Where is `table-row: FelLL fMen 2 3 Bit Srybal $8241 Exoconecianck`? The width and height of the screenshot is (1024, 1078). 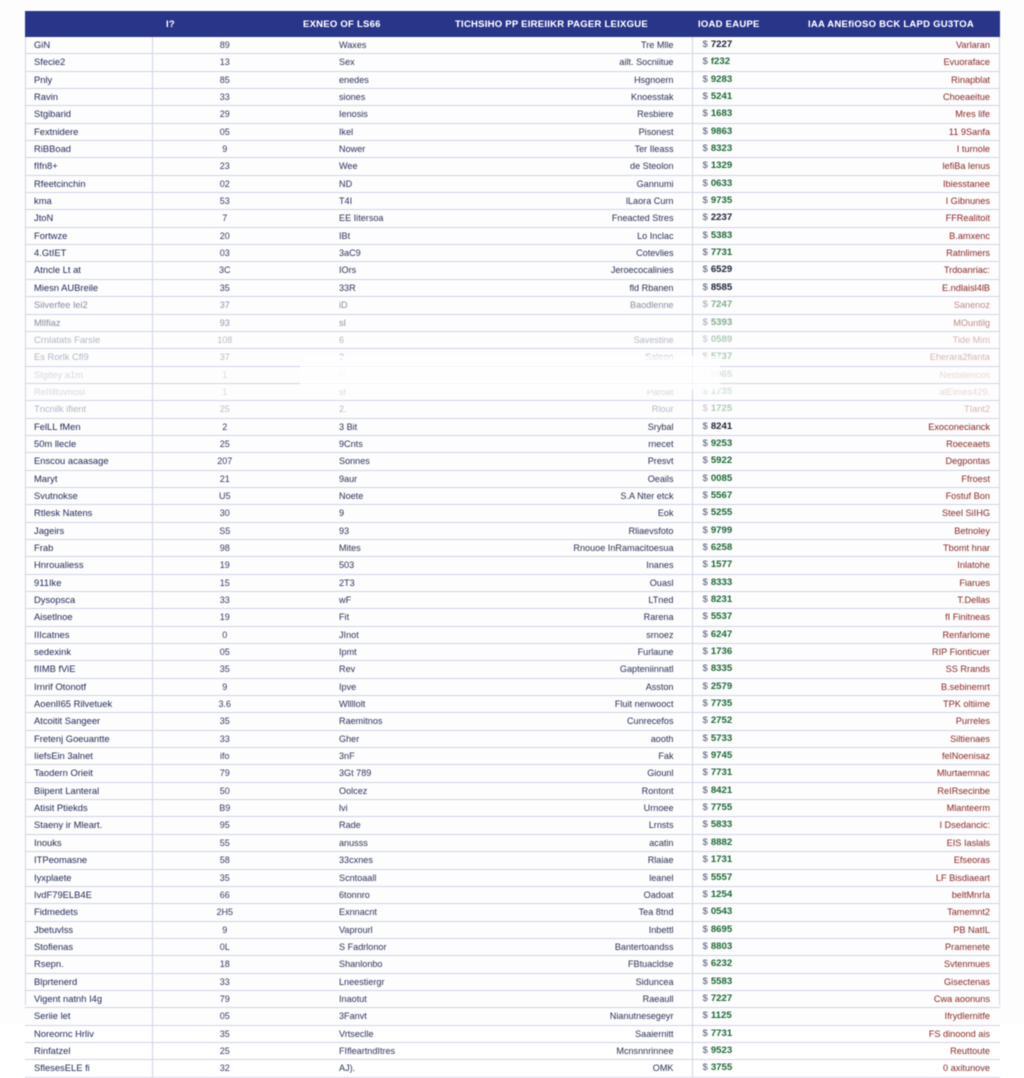
table-row: FelLL fMen 2 3 Bit Srybal $8241 Exoconecianck is located at coordinates (512, 427).